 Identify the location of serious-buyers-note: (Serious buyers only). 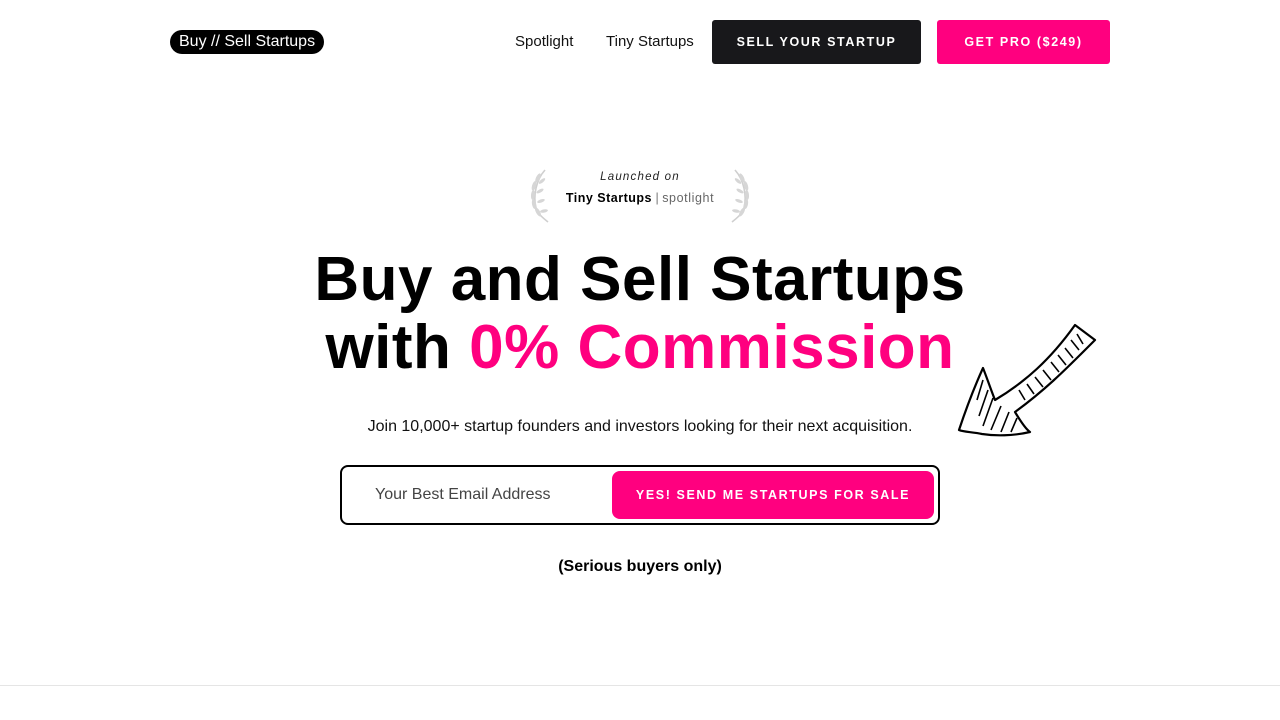
(640, 566).